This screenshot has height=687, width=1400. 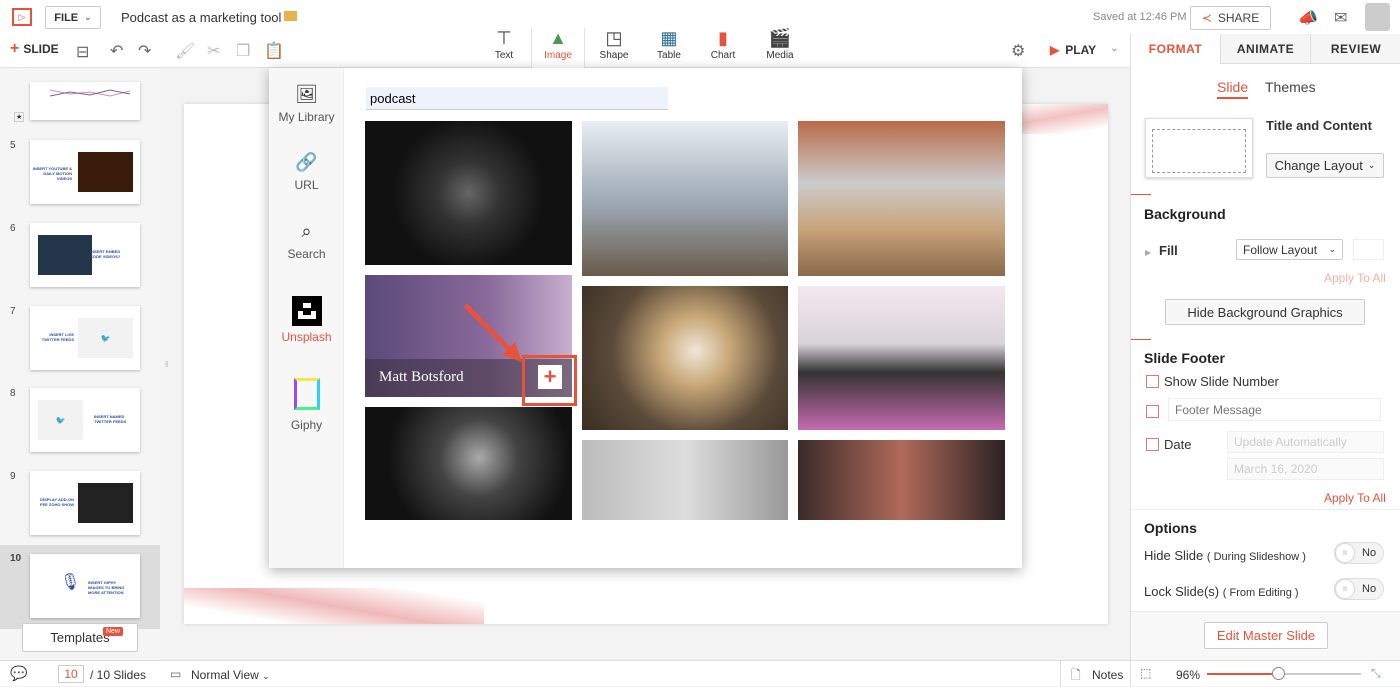 I want to click on redo-icon: ↷, so click(x=144, y=51).